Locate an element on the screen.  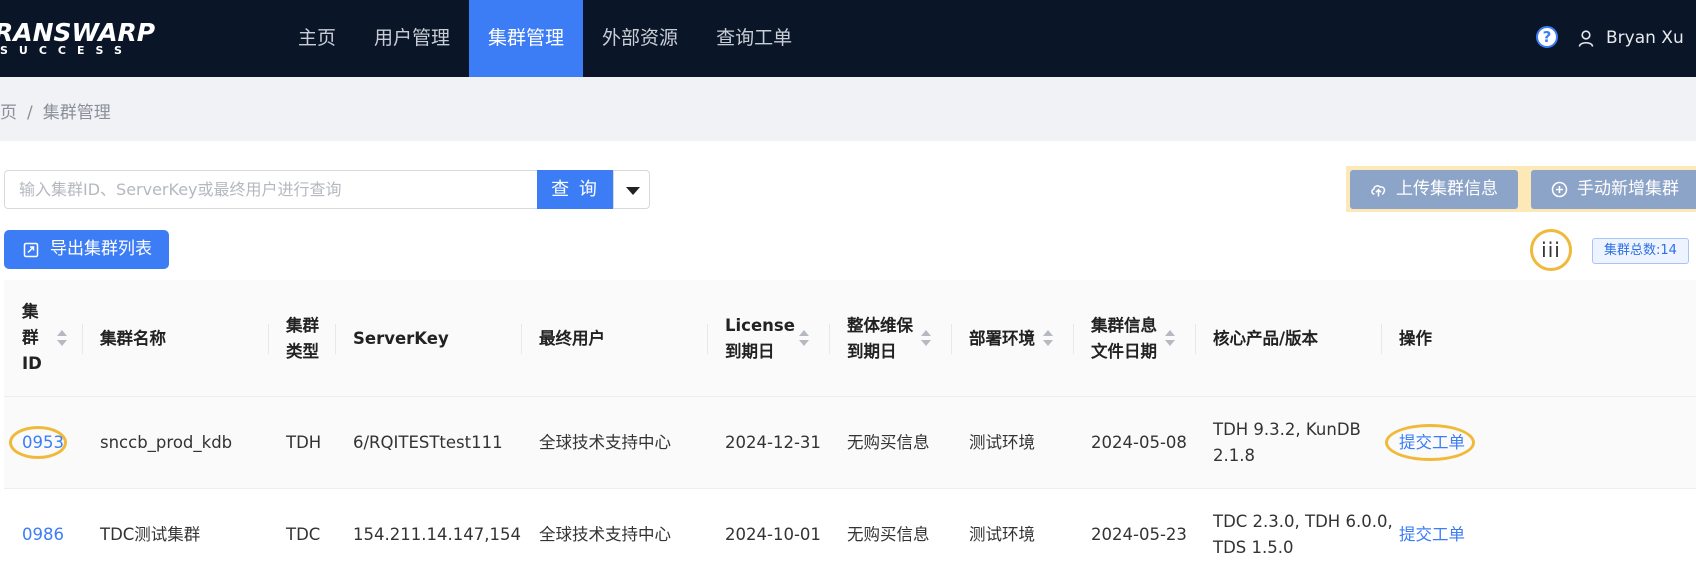
th-cluster-name: 集群名称 is located at coordinates (175, 338).